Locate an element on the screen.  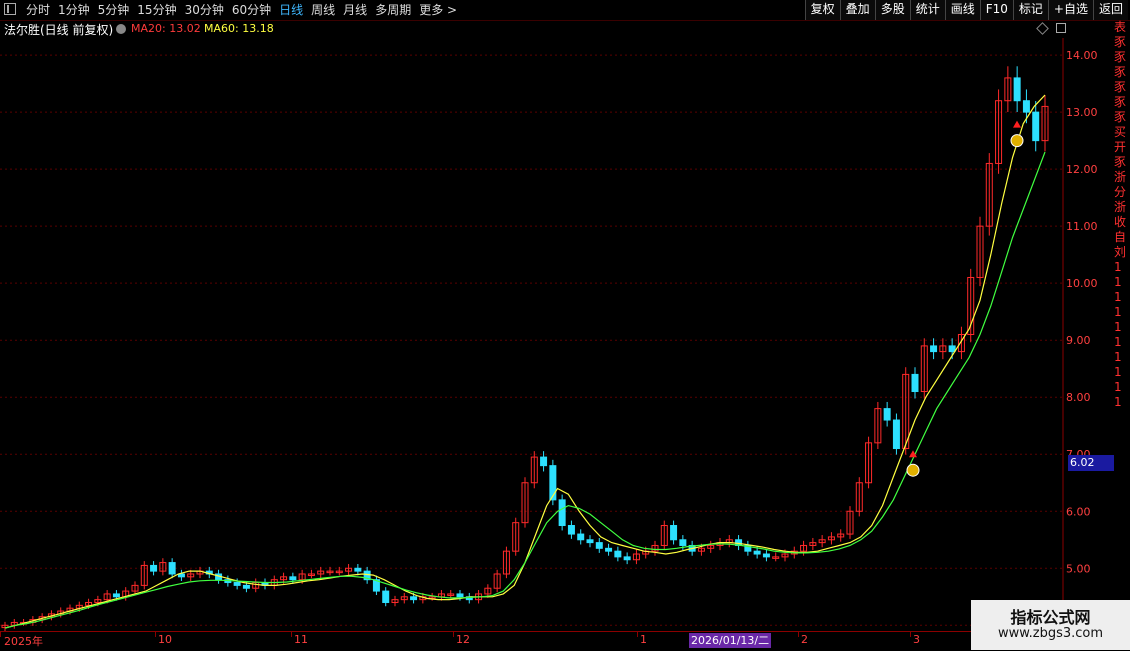
strip-char: 浙 is located at coordinates (1120, 207).